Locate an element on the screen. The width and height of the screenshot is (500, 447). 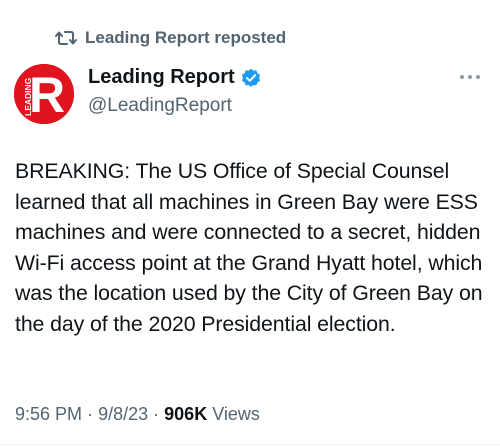
repost-indicator: Leading Report reposted is located at coordinates (170, 38).